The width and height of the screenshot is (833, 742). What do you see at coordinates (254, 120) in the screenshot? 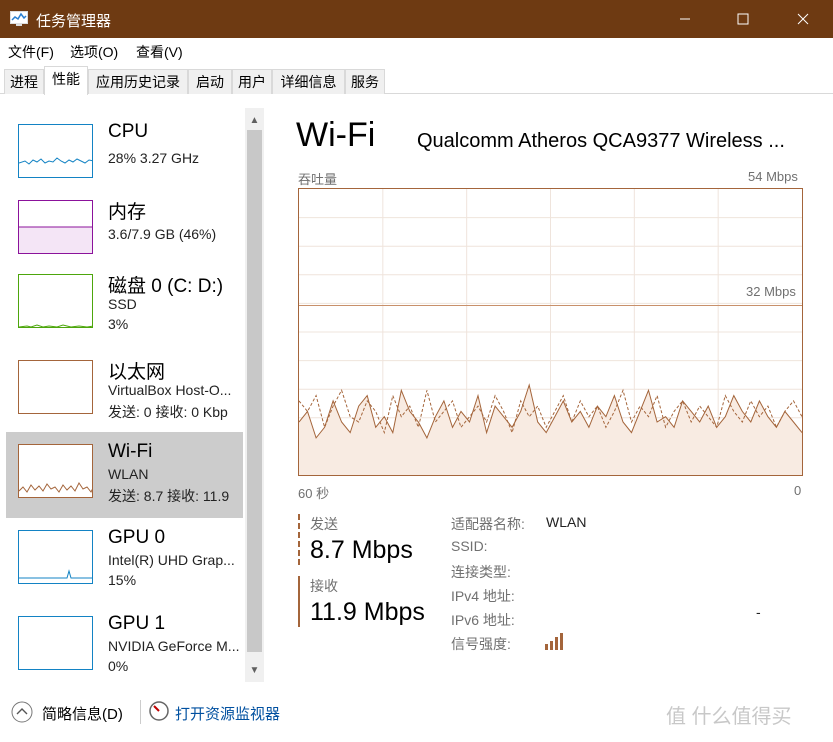
I see `scroll-up-icon: ▲` at bounding box center [254, 120].